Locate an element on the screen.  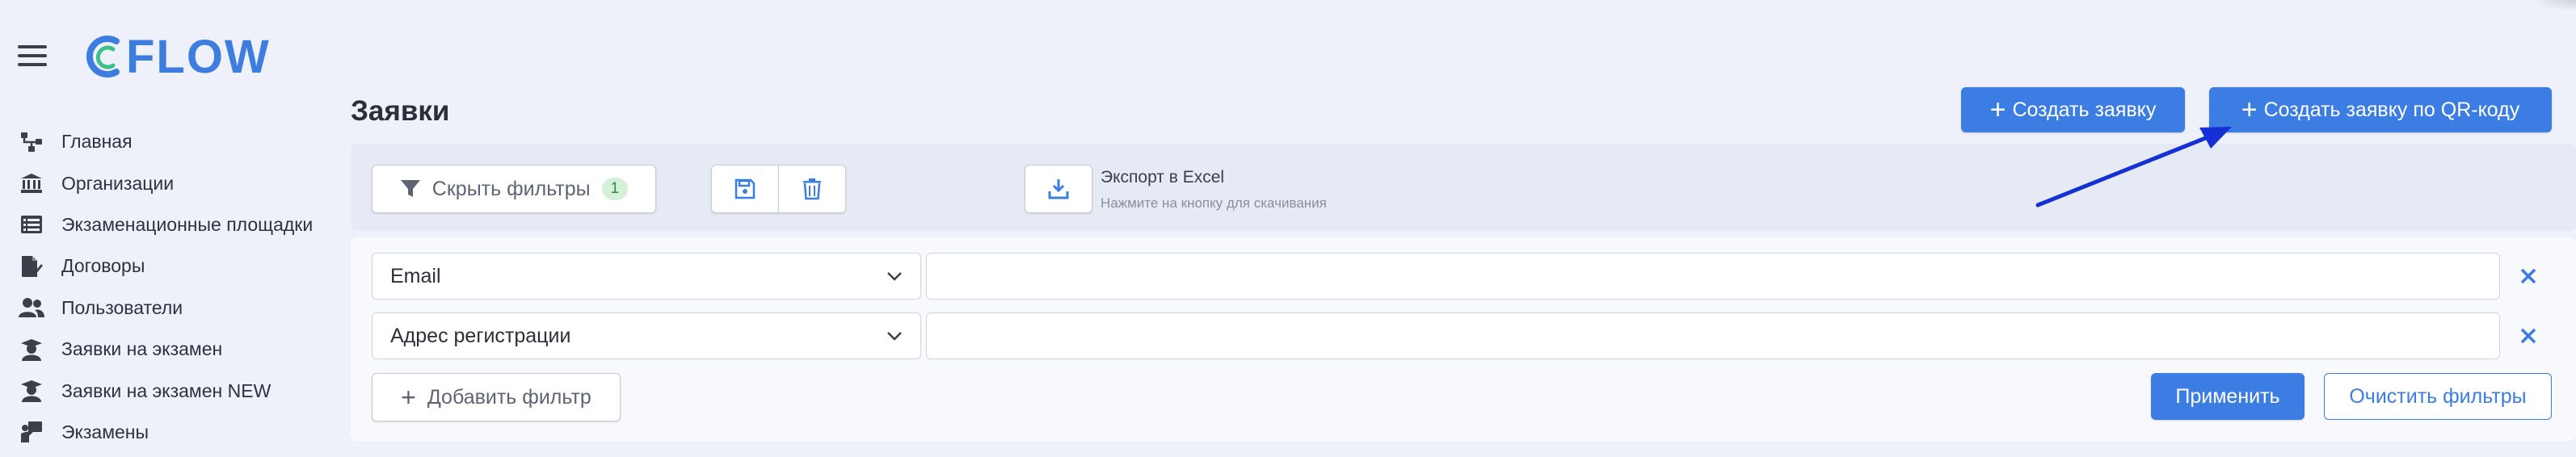
filter-field-select: Адрес регистрации is located at coordinates (646, 335).